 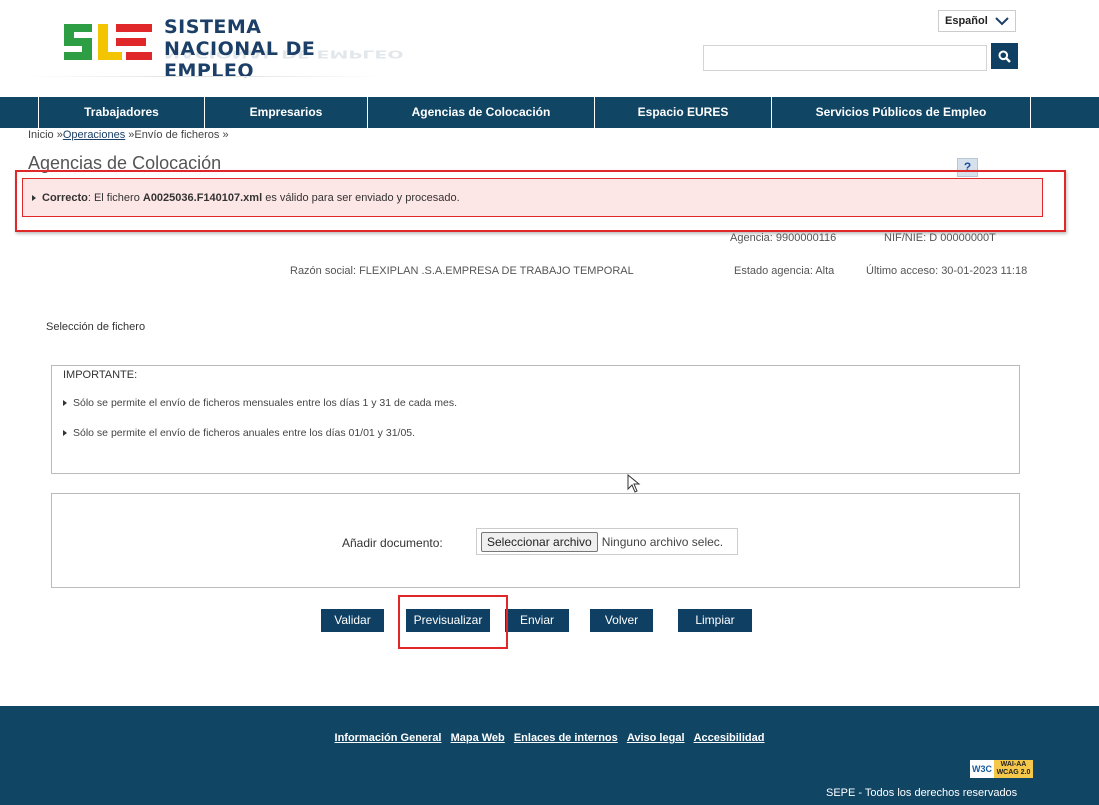 I want to click on wcag-badge: WAI-AA WCAG 2.0, so click(x=1013, y=769).